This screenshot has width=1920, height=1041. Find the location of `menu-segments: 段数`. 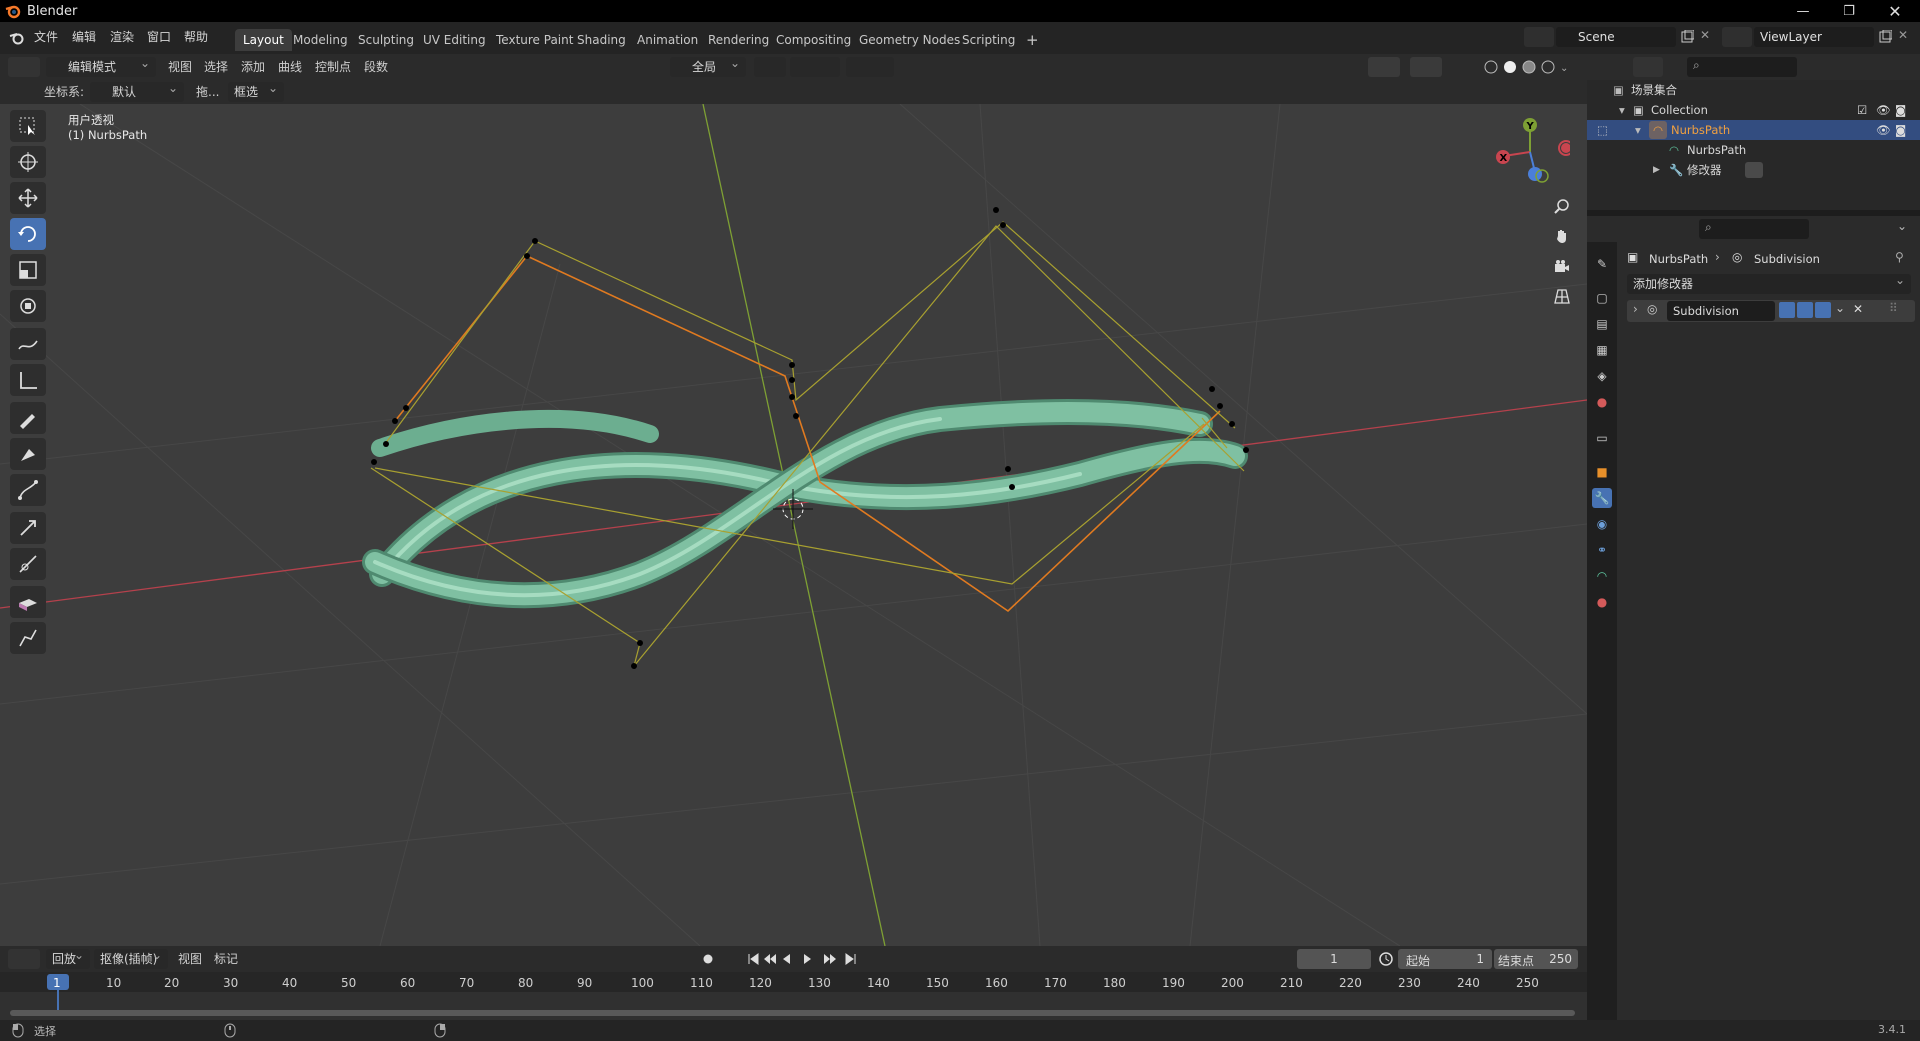

menu-segments: 段数 is located at coordinates (376, 67).